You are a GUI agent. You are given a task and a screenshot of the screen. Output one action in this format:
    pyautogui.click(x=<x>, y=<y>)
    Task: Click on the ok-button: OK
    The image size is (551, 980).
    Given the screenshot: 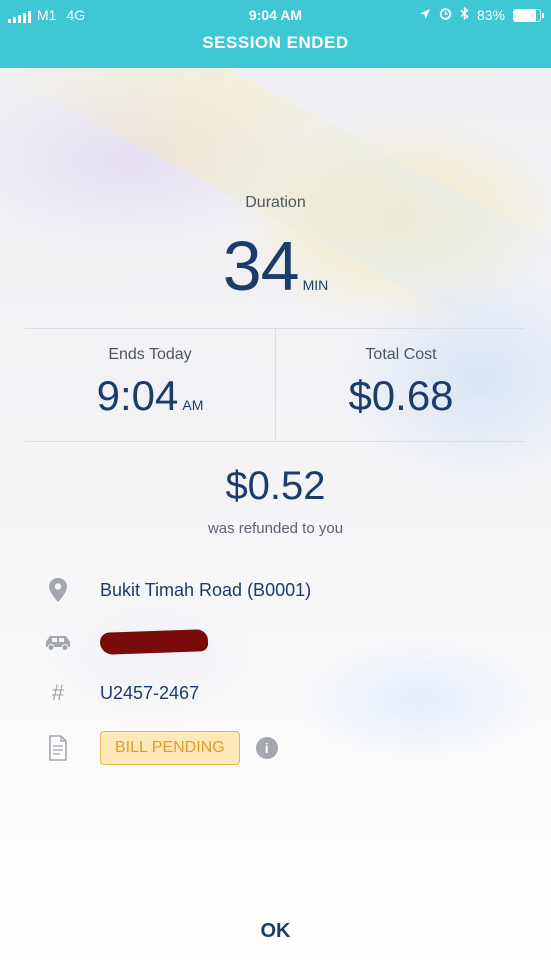 What is the action you would take?
    pyautogui.click(x=275, y=931)
    